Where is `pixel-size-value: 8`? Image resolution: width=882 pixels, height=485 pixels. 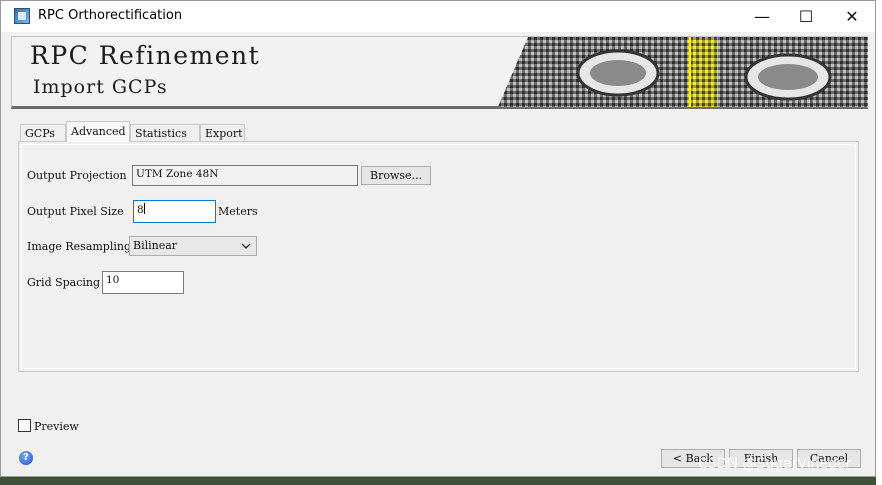 pixel-size-value: 8 is located at coordinates (140, 210).